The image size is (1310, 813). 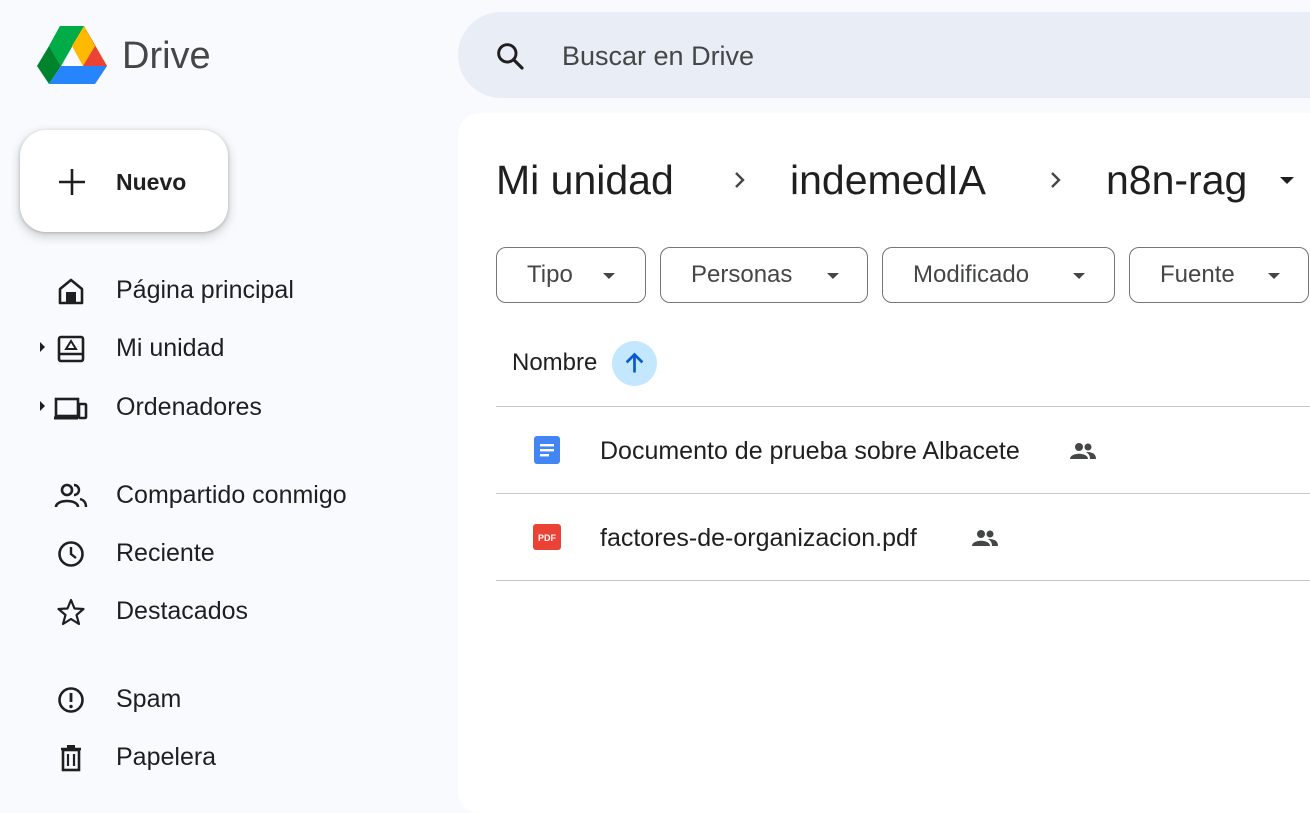 I want to click on shared-with-me-icon, so click(x=71, y=495).